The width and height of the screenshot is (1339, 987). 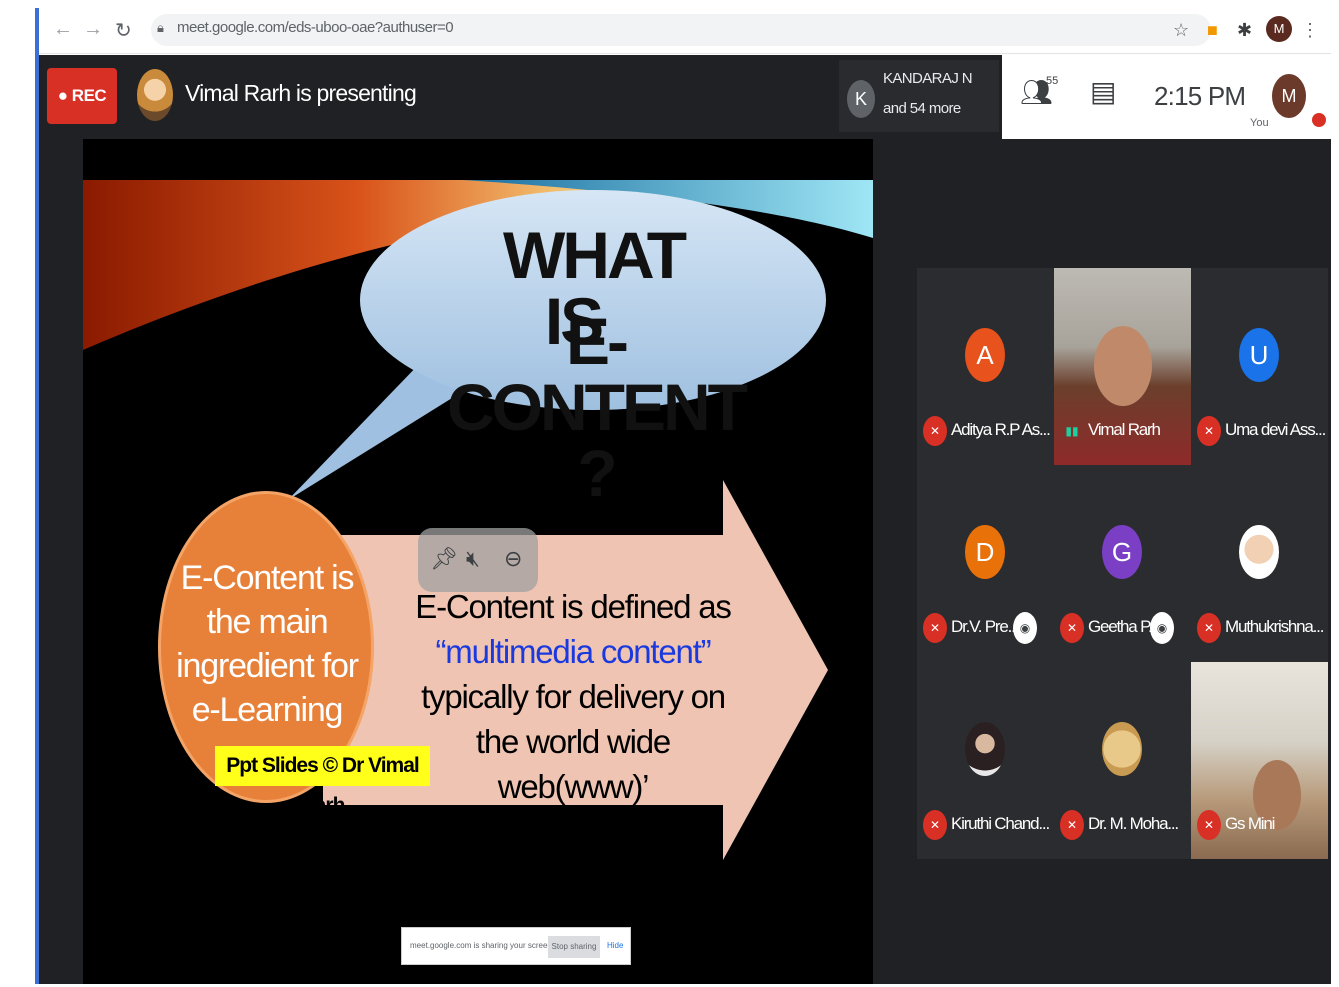 What do you see at coordinates (1259, 355) in the screenshot?
I see `participant-avatar: U` at bounding box center [1259, 355].